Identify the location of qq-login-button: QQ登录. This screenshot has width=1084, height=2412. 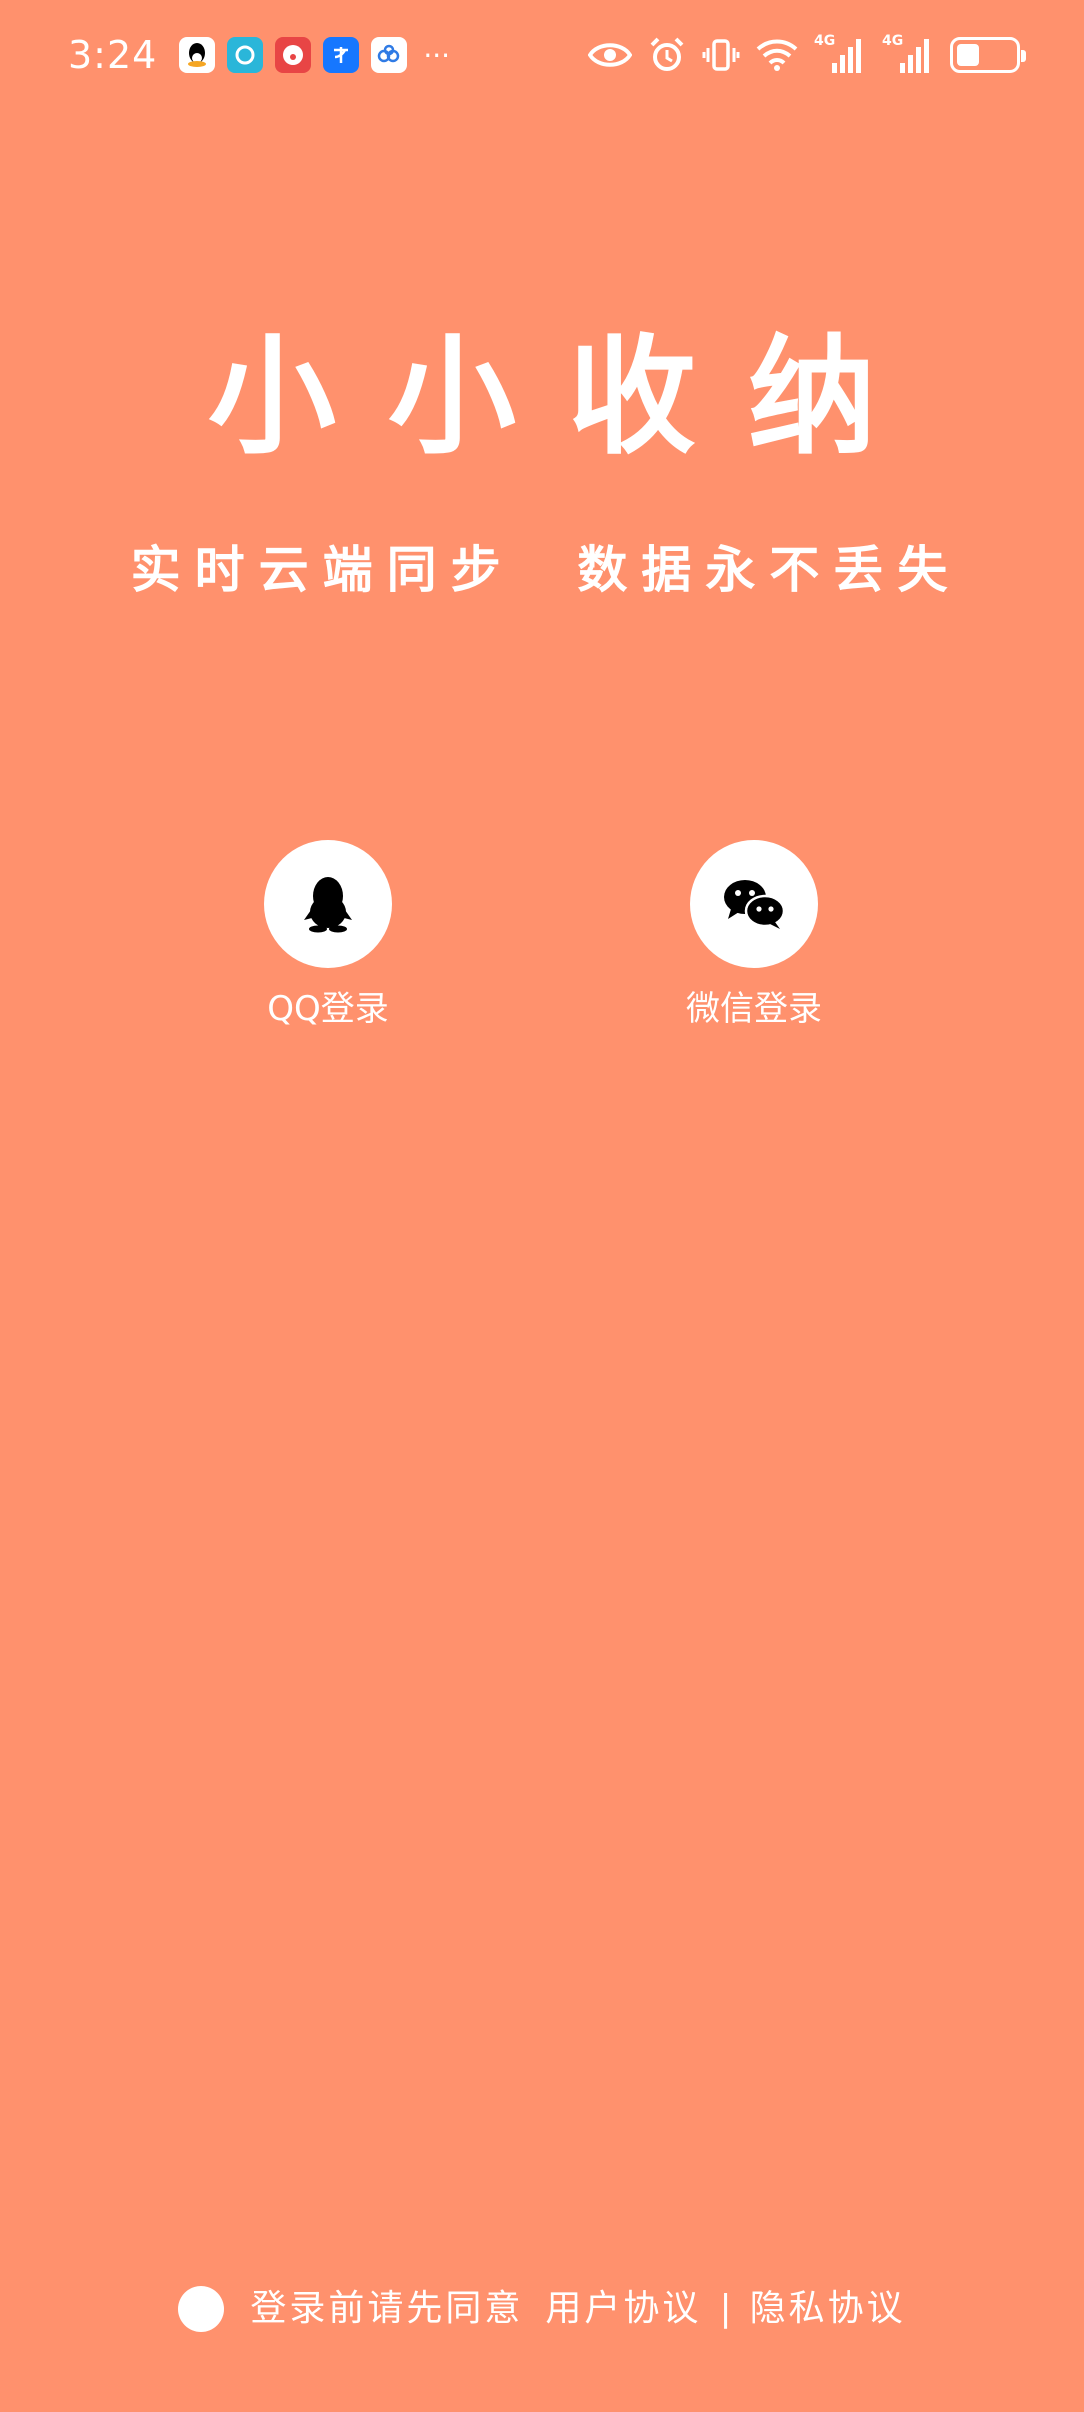
(328, 936).